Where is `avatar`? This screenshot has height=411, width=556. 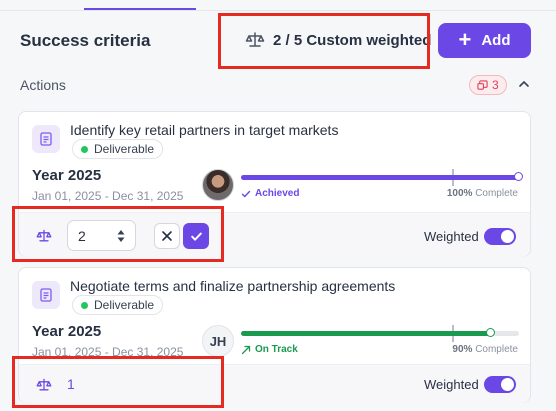
avatar is located at coordinates (218, 185).